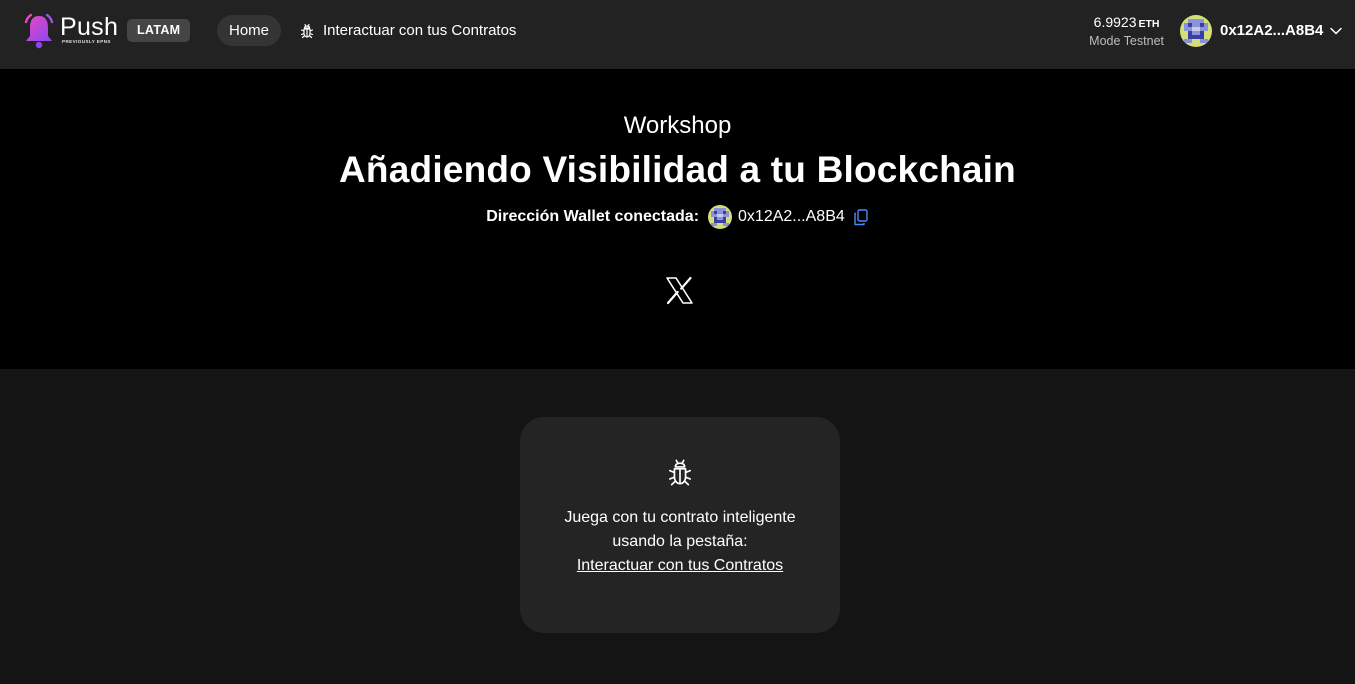 The height and width of the screenshot is (684, 1355). What do you see at coordinates (680, 565) in the screenshot?
I see `card-contracts-link: Interactuar con tus Contratos` at bounding box center [680, 565].